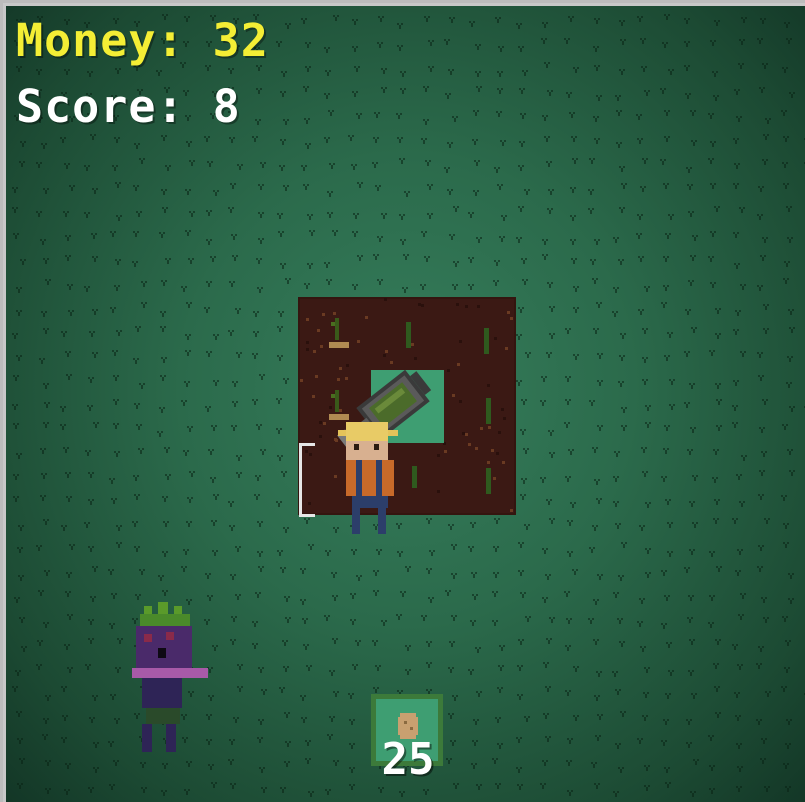  I want to click on seed-count-label: 25, so click(408, 759).